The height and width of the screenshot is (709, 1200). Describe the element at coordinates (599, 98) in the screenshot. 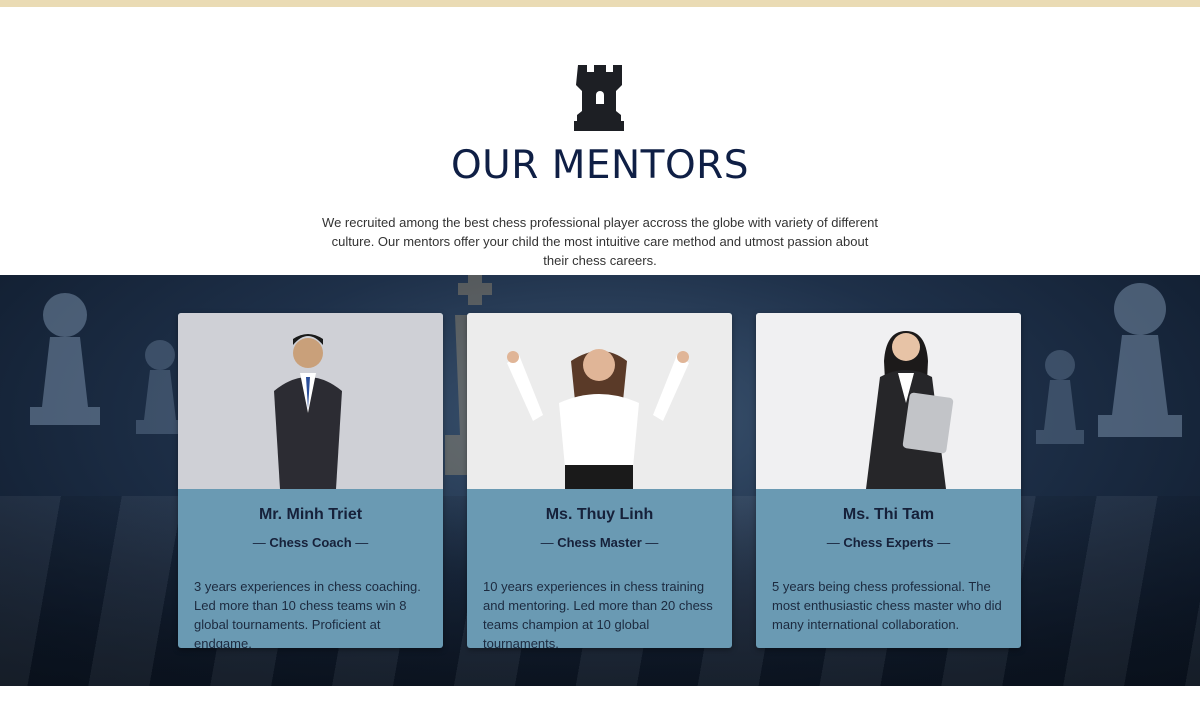

I see `rook-icon` at that location.